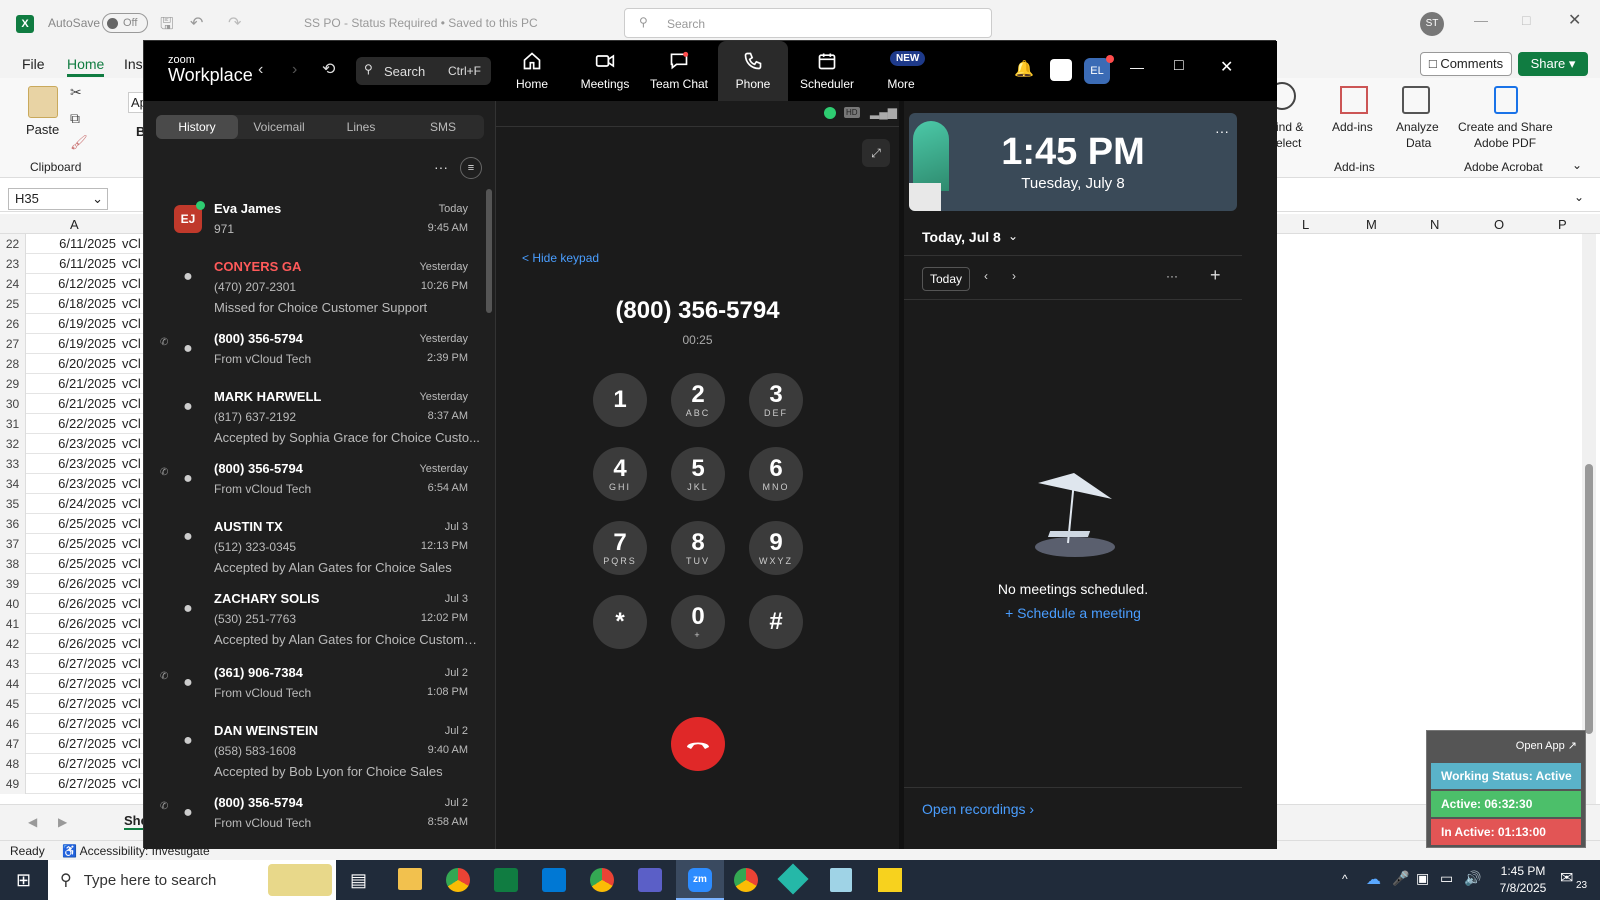 This screenshot has height=900, width=1600. What do you see at coordinates (79, 142) in the screenshot?
I see `format-painter-icon: 🖌` at bounding box center [79, 142].